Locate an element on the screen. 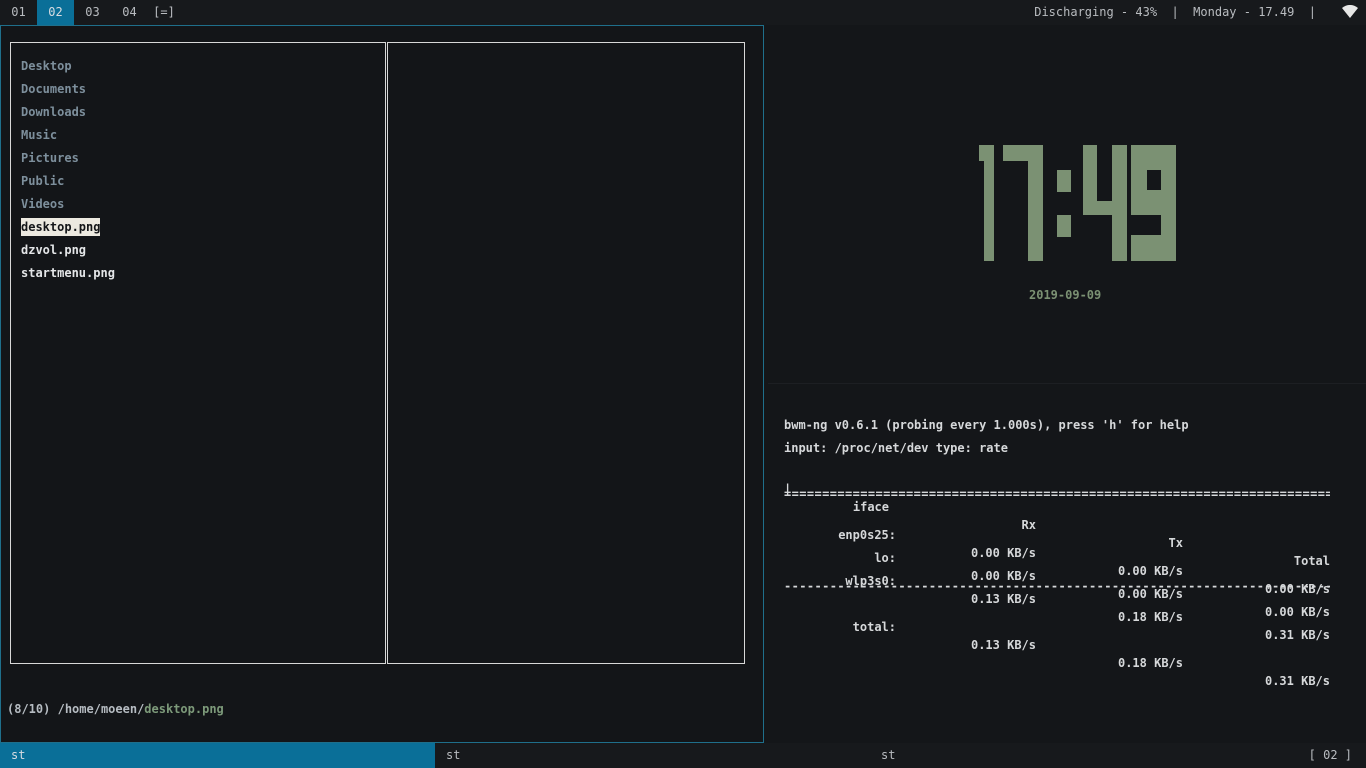 The height and width of the screenshot is (768, 1366). list-item-pictures: Pictures is located at coordinates (50, 158).